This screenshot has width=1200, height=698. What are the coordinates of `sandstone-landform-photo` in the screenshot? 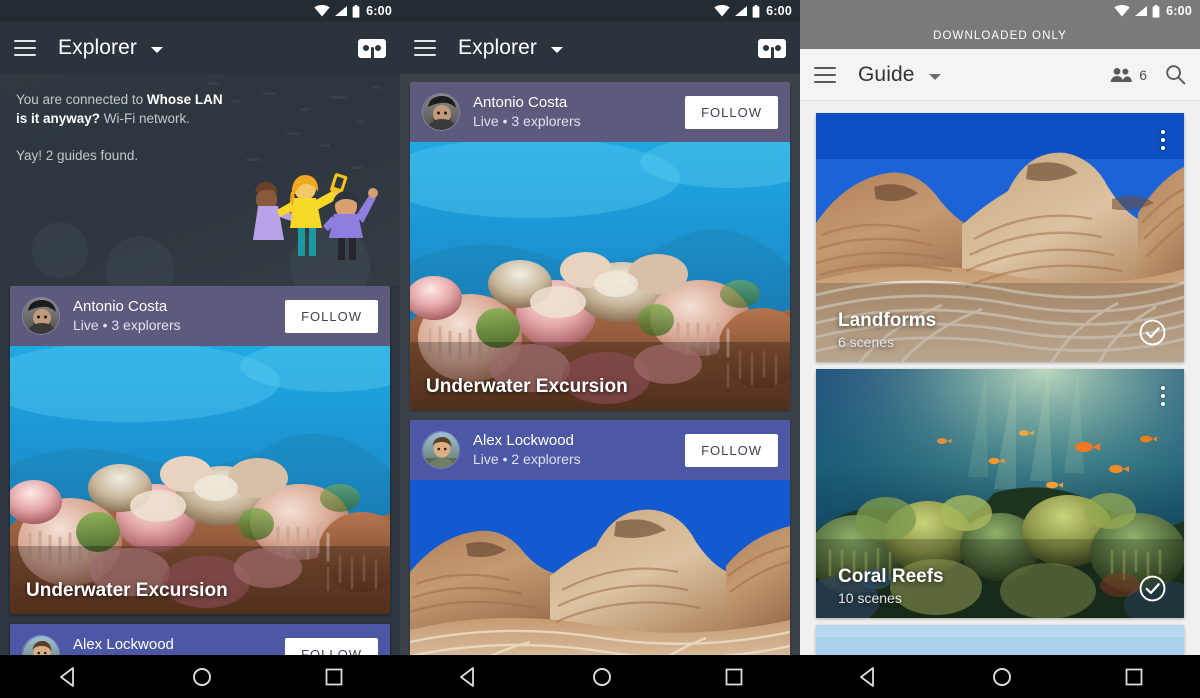 It's located at (600, 567).